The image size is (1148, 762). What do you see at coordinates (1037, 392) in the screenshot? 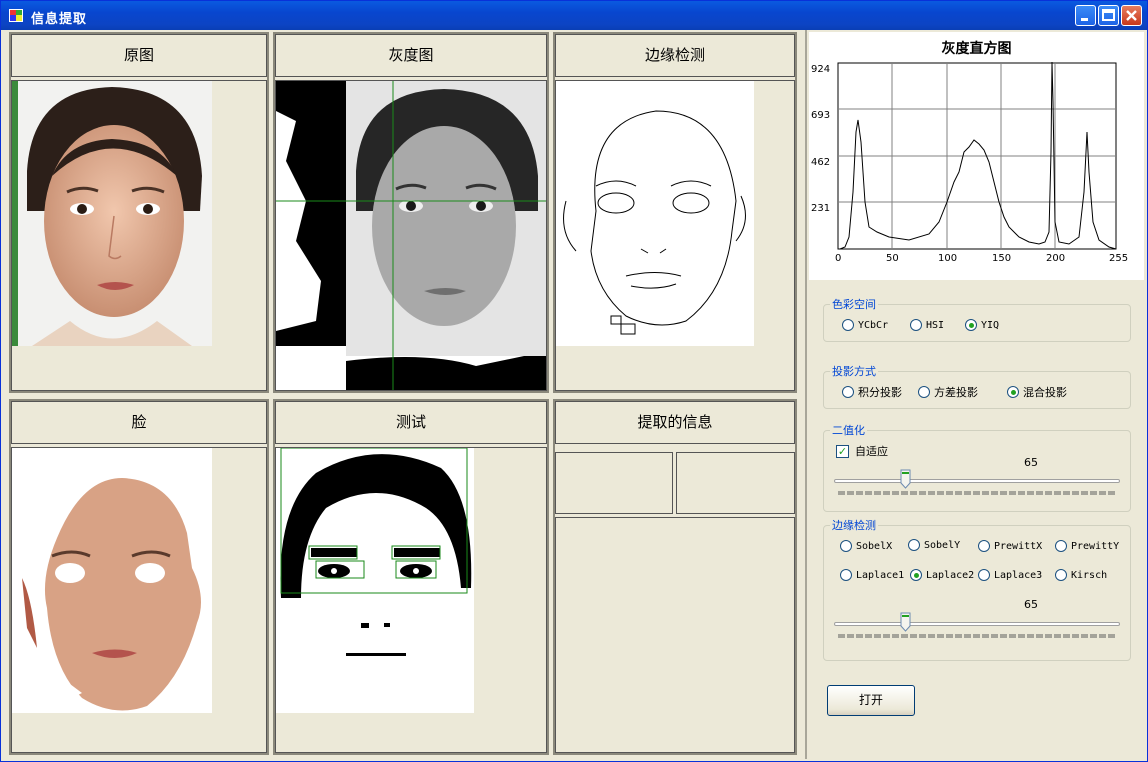
I see `radio-hybrid-projection: 混合投影` at bounding box center [1037, 392].